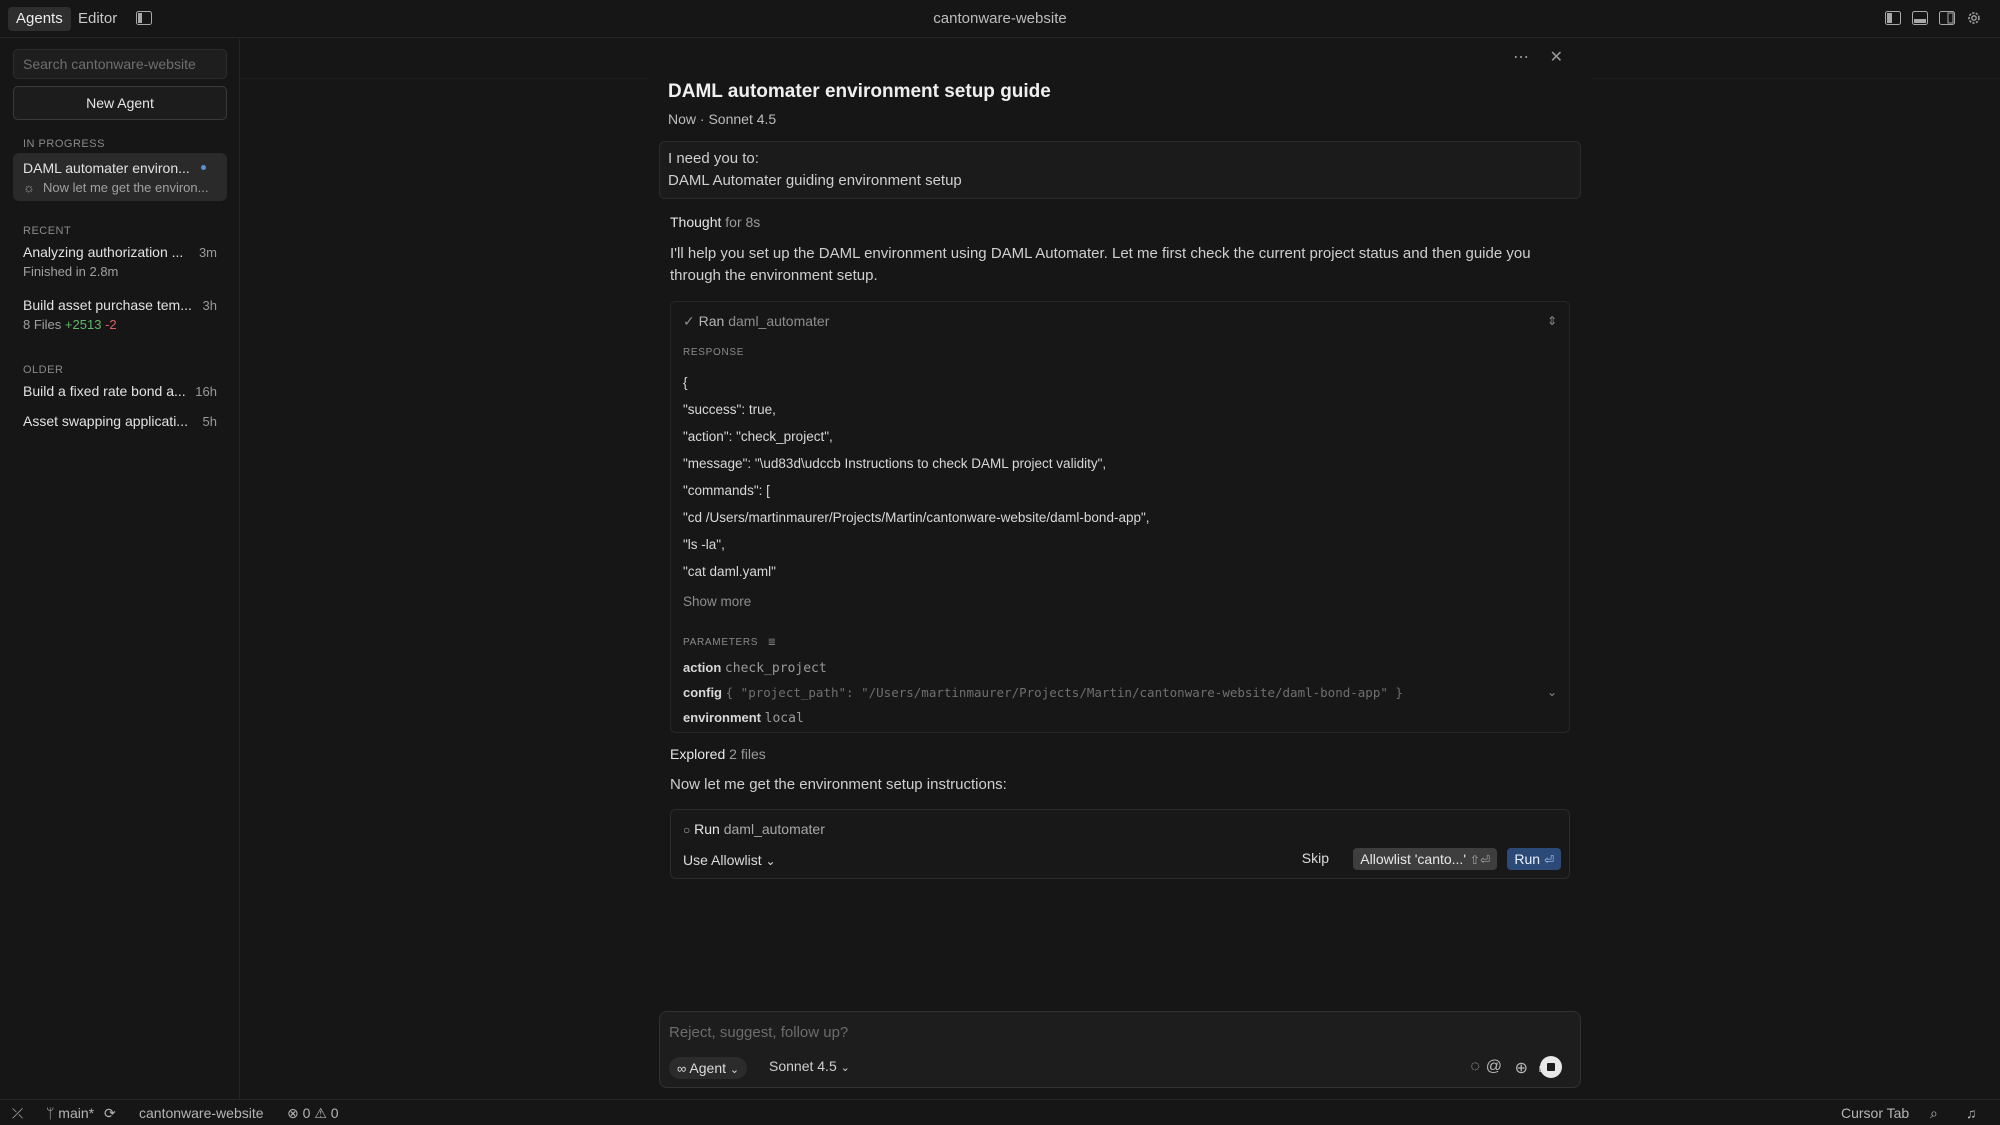  I want to click on agent-item-fixed-rate-bond: Build a fixed rate bond a... 16h, so click(120, 392).